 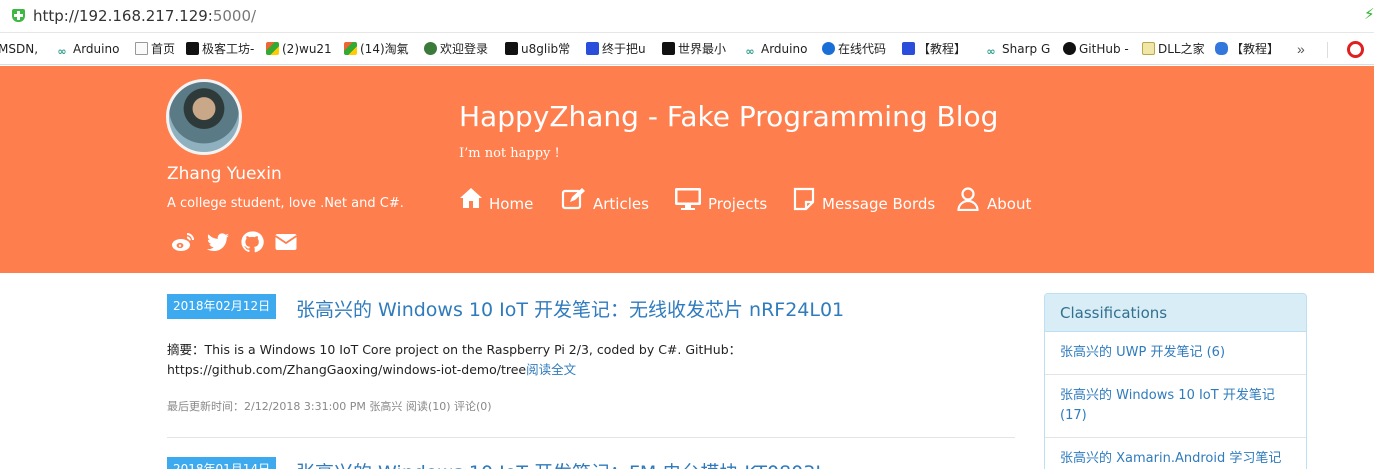 I want to click on bolt-icon: ⚡, so click(x=1369, y=15).